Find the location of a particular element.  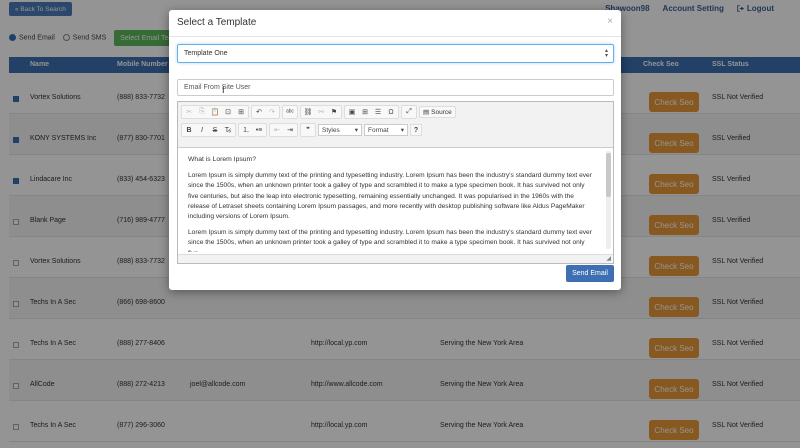

paste-icon: 📋 is located at coordinates (215, 112).